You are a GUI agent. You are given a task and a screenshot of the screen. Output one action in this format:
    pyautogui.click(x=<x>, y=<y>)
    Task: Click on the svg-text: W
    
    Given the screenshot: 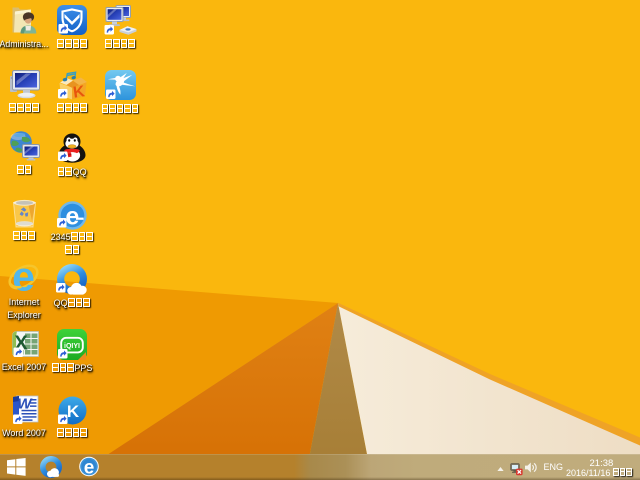 What is the action you would take?
    pyautogui.click(x=25, y=403)
    